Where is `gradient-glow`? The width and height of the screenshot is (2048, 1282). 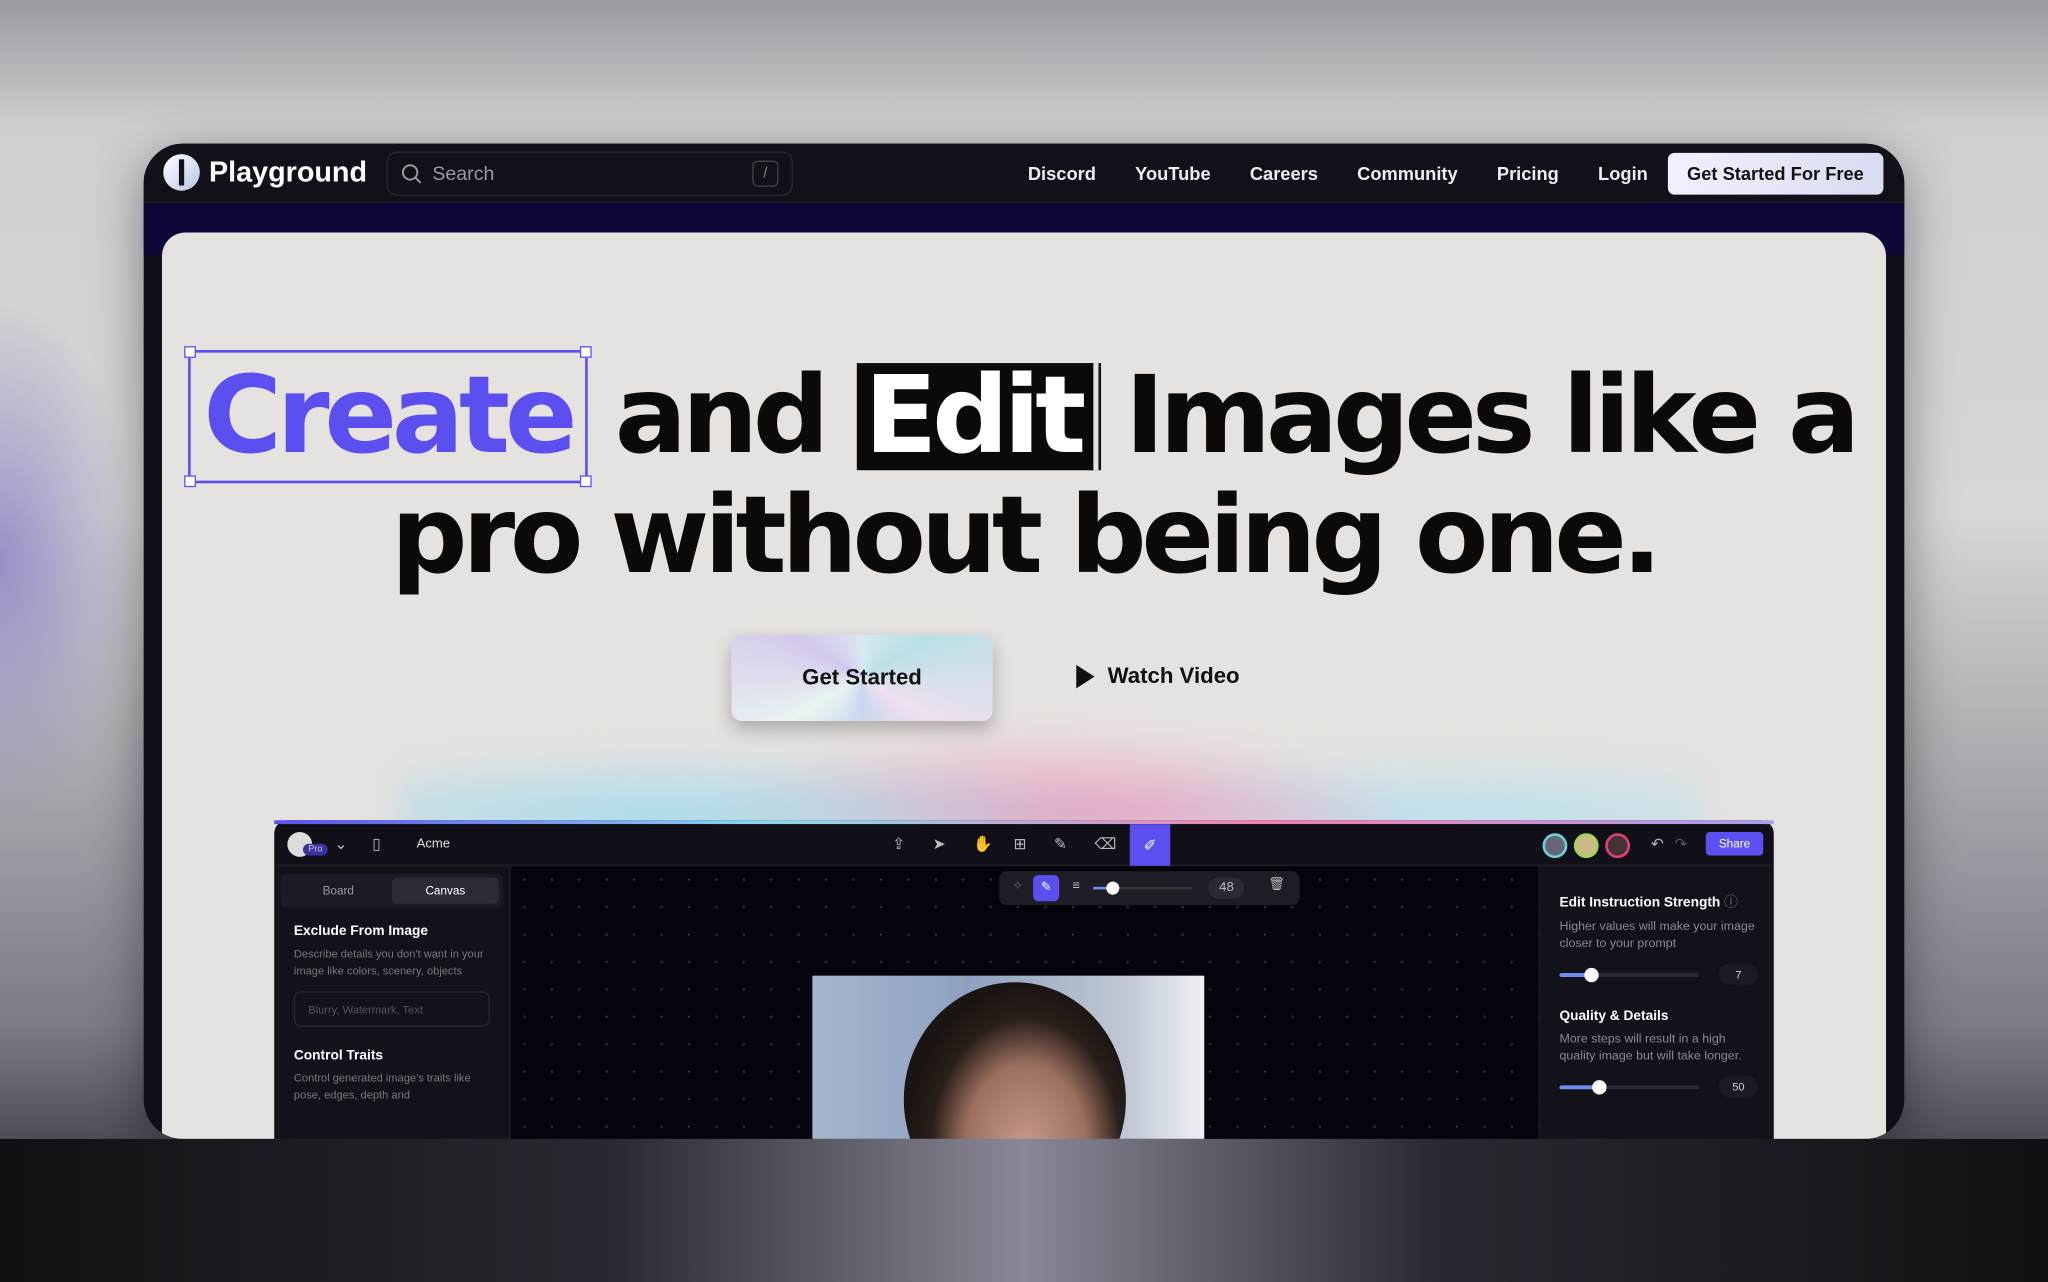
gradient-glow is located at coordinates (1050, 742).